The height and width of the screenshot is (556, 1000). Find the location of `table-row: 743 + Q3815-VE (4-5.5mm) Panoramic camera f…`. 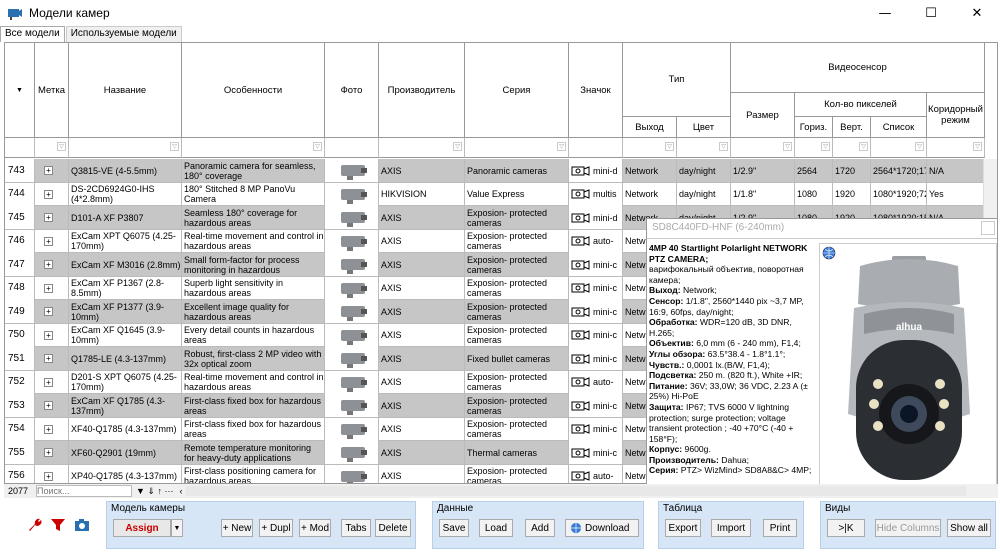

table-row: 743 + Q3815-VE (4-5.5mm) Panoramic camera f… is located at coordinates (501, 171).